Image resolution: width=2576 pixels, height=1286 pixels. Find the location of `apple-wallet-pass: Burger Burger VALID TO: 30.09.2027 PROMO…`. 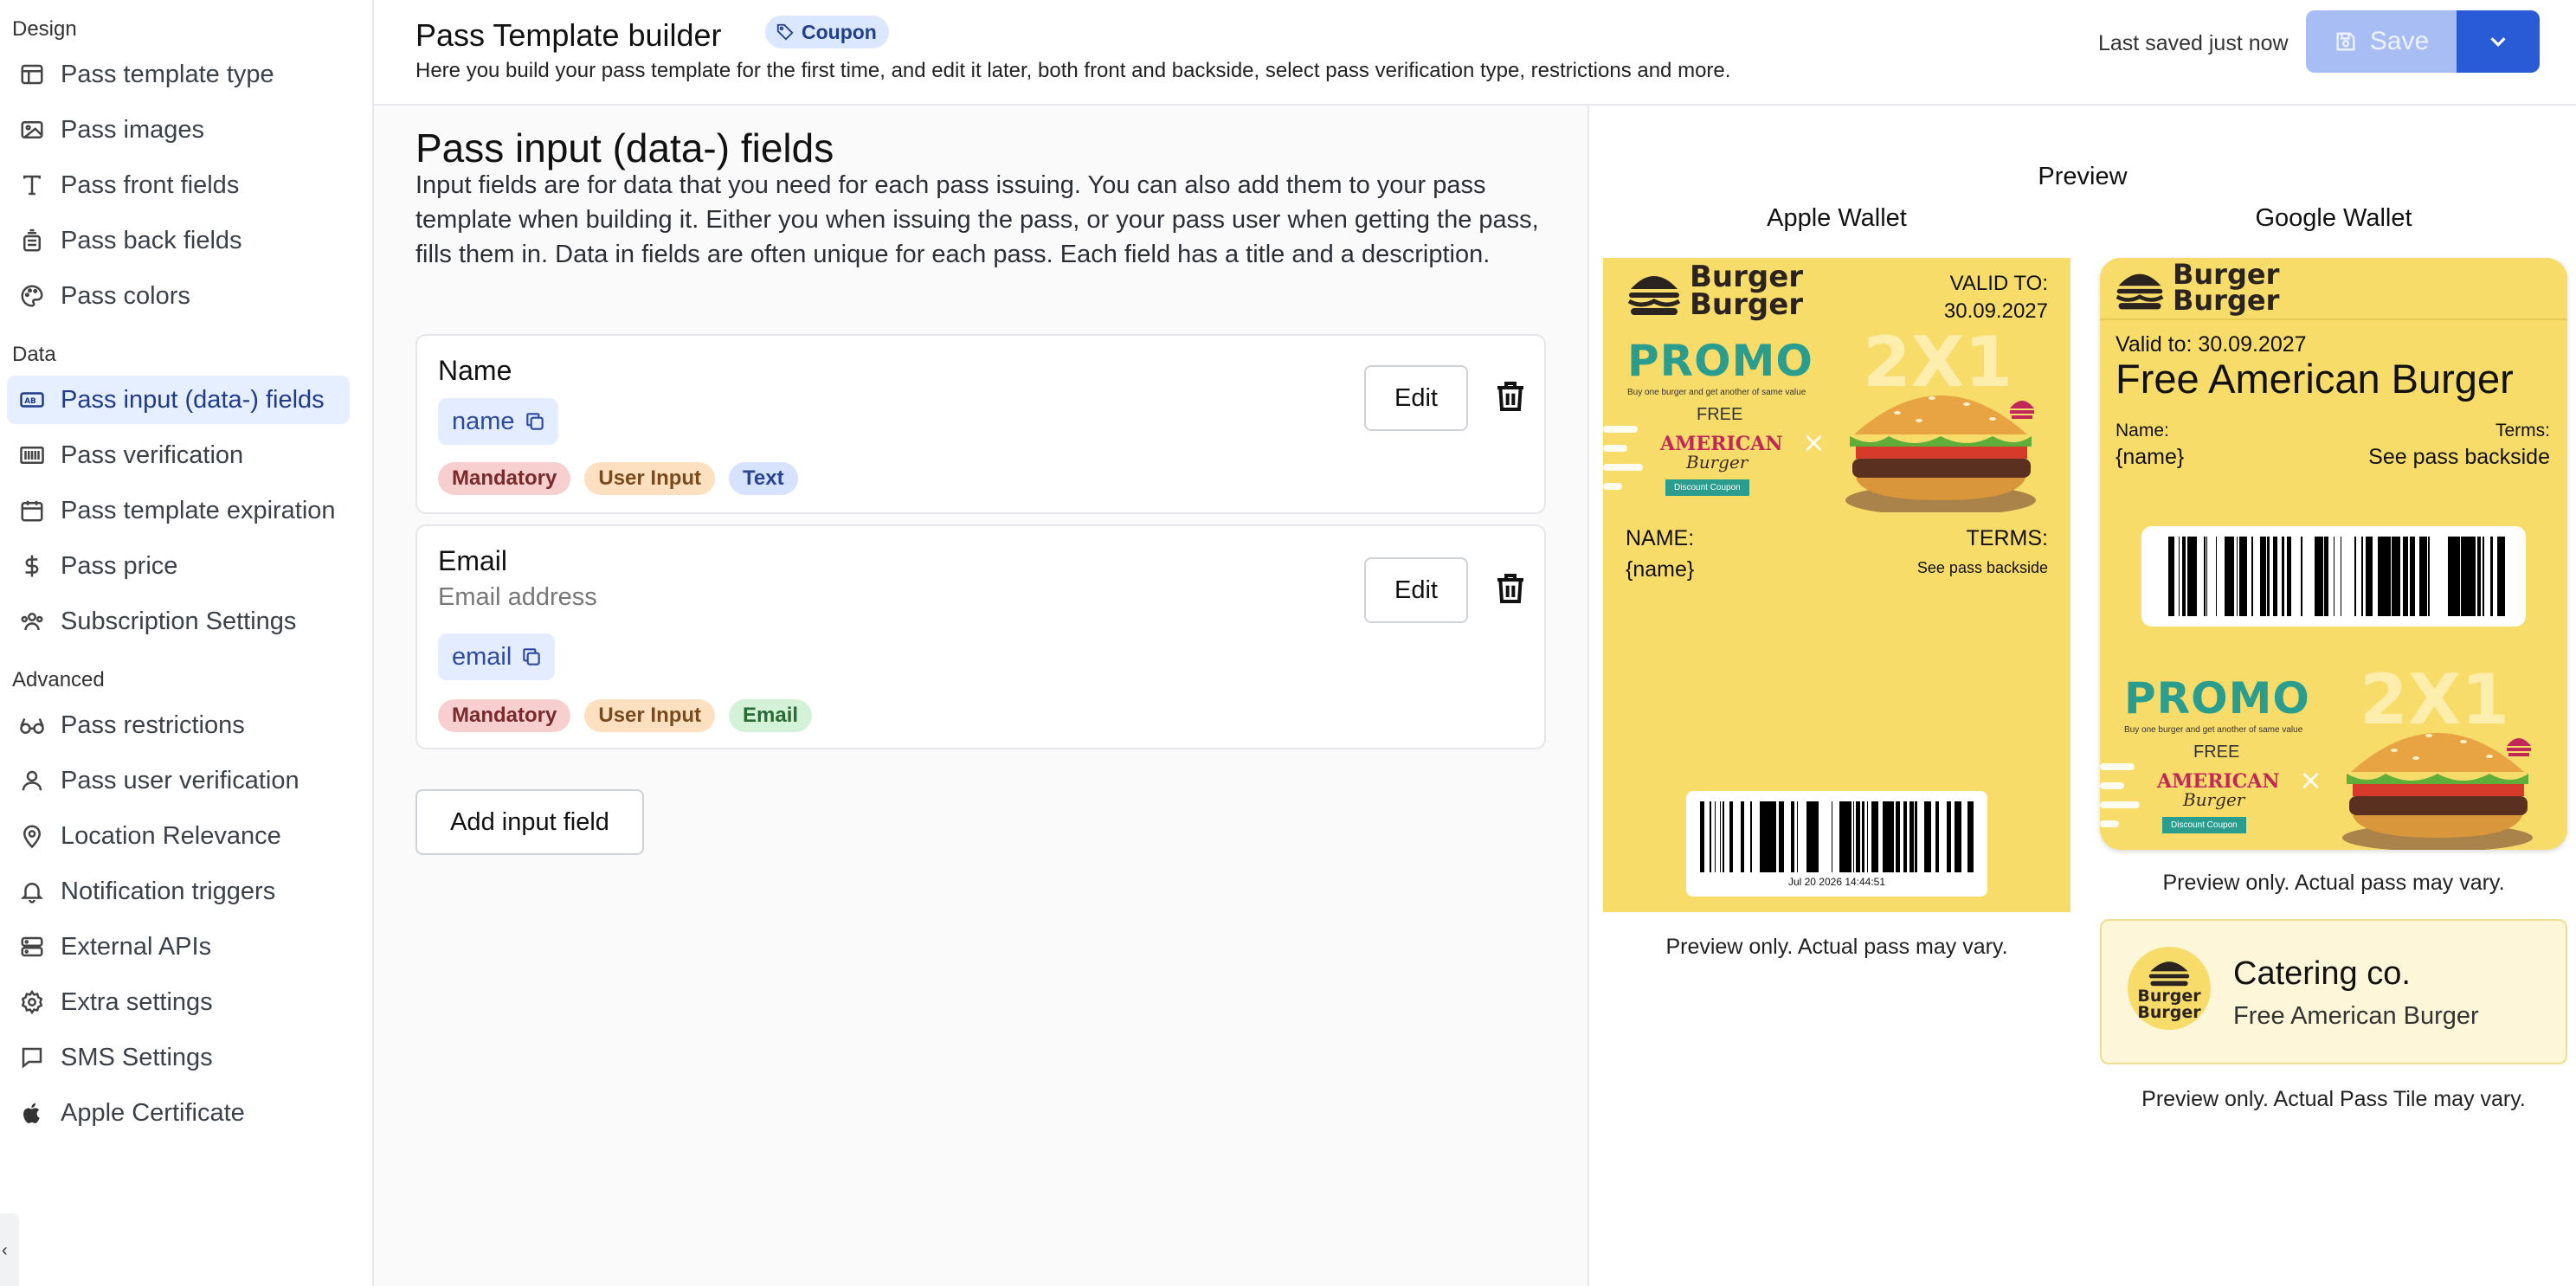

apple-wallet-pass: Burger Burger VALID TO: 30.09.2027 PROMO… is located at coordinates (1837, 585).